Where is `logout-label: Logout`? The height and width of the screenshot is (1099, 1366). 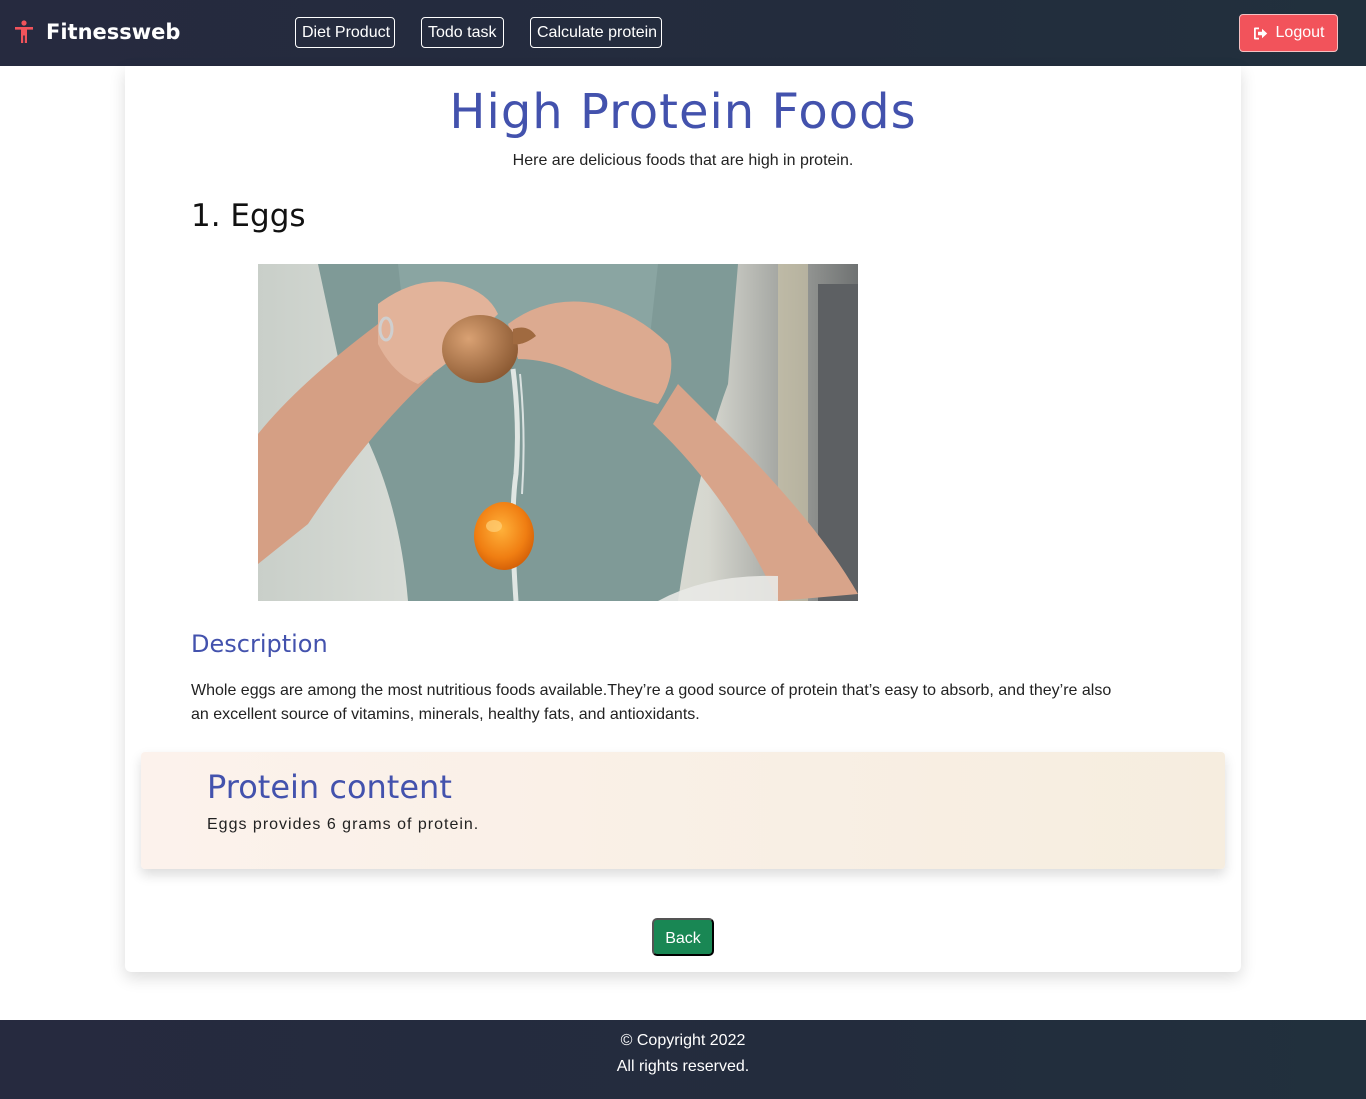 logout-label: Logout is located at coordinates (1300, 32).